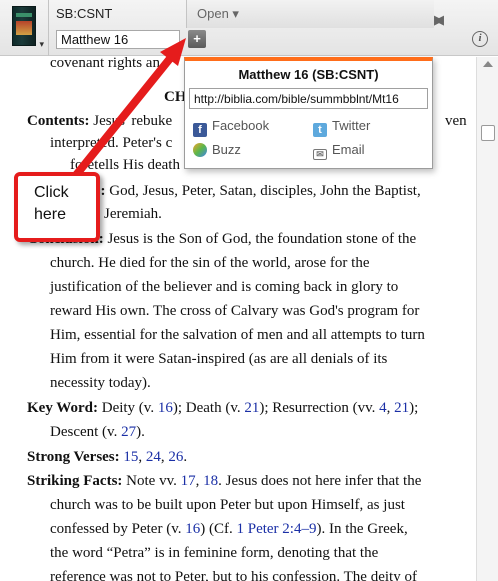 The image size is (498, 581). I want to click on contents-line-1-end: ven, so click(456, 121).